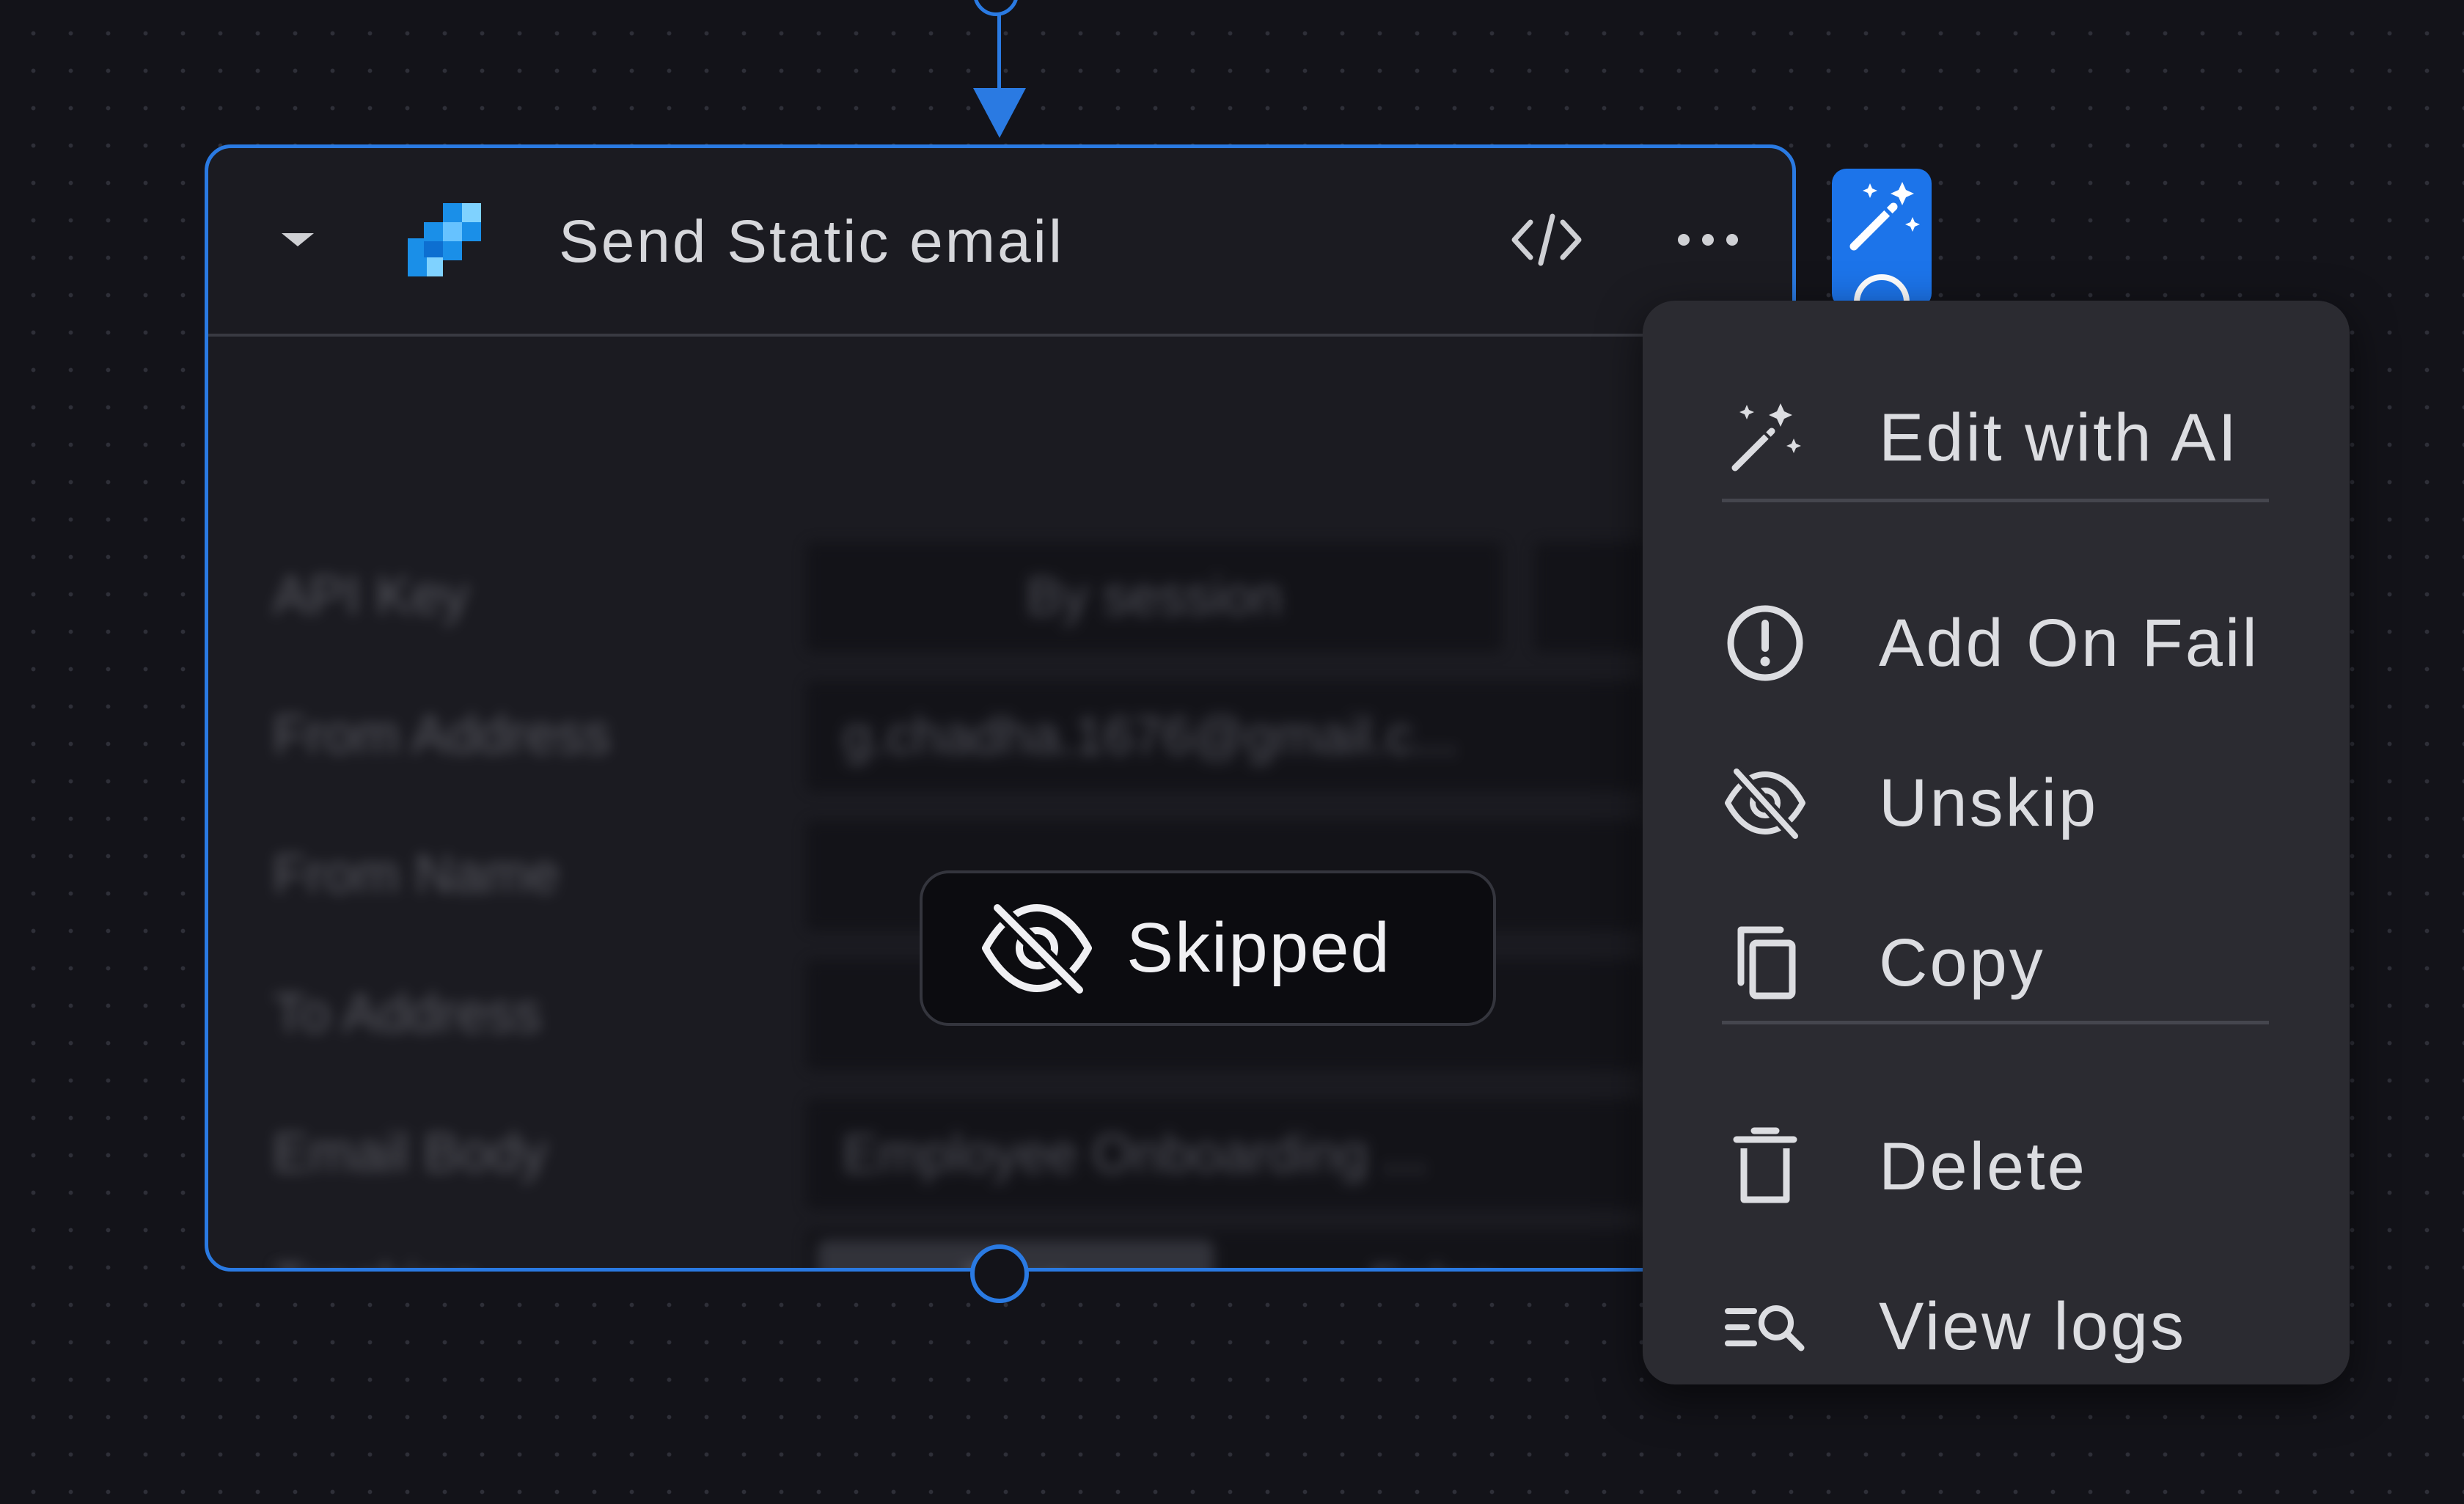 This screenshot has height=1504, width=2464. I want to click on code-icon, so click(1546, 239).